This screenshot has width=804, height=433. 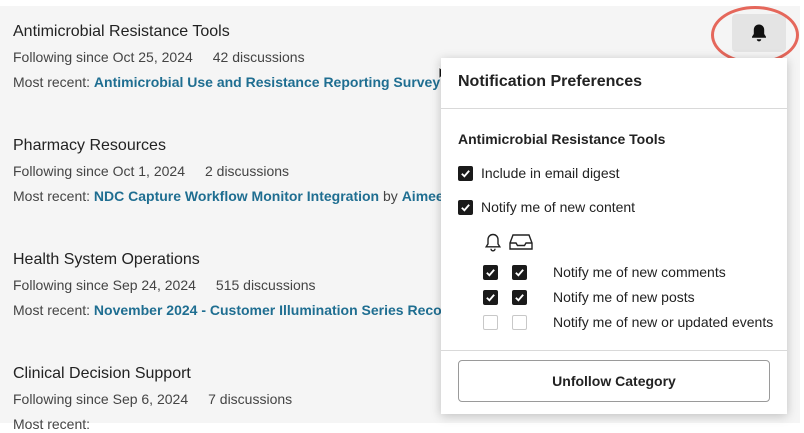 I want to click on unfollow-category-button: Unfollow Category, so click(x=614, y=381).